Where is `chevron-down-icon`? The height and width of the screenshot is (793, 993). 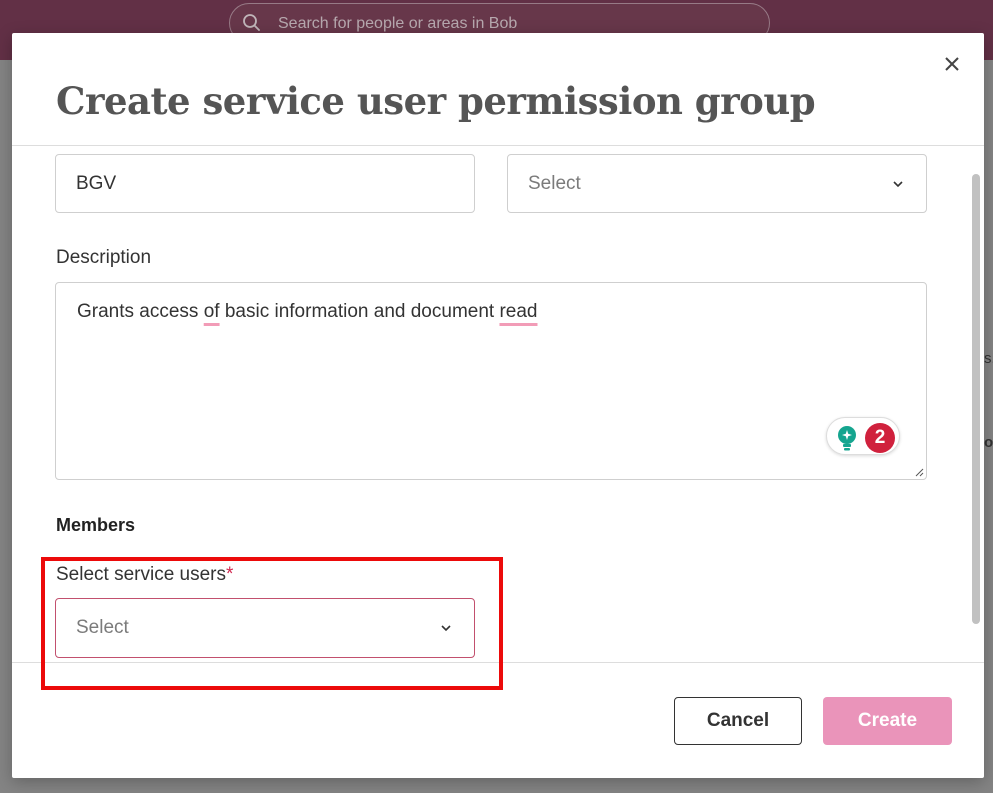
chevron-down-icon is located at coordinates (898, 184).